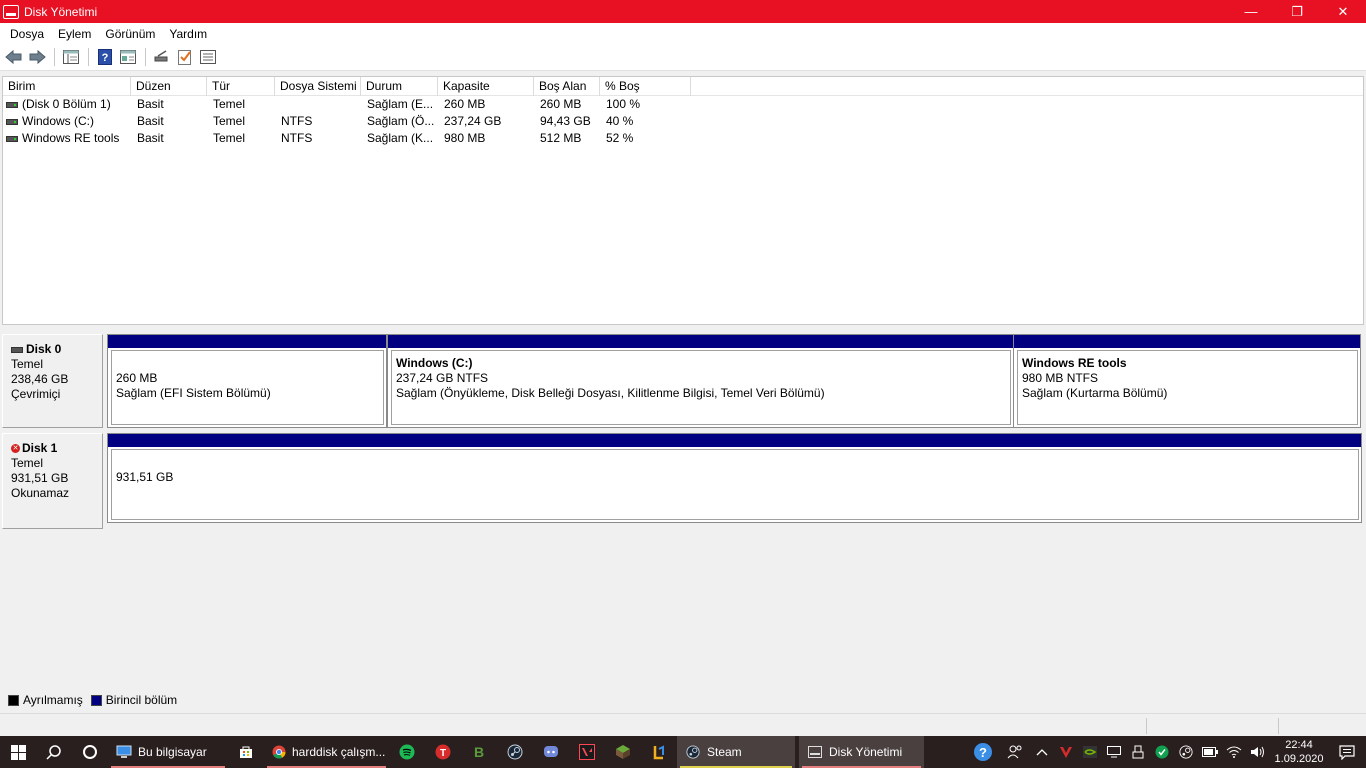  I want to click on steam-tray-icon, so click(1186, 752).